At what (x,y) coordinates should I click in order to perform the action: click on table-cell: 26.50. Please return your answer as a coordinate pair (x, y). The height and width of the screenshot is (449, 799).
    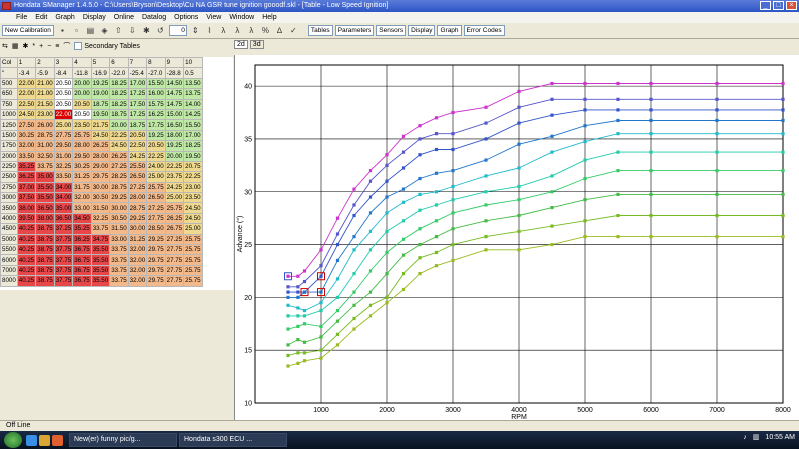
    Looking at the image, I should click on (156, 198).